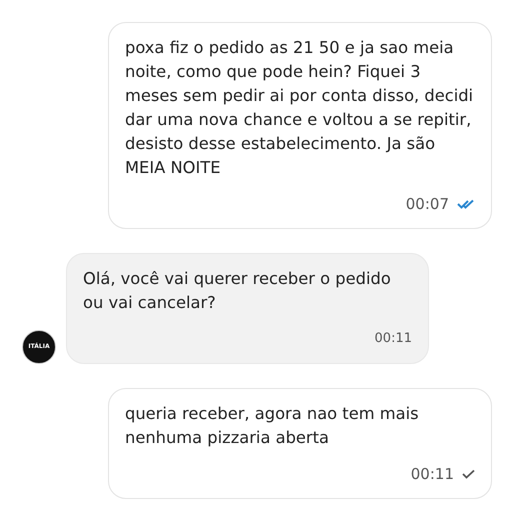  Describe the element at coordinates (237, 291) in the screenshot. I see `message-text: Olá, você vai querer receber o pedido ou vai cancelar?` at that location.